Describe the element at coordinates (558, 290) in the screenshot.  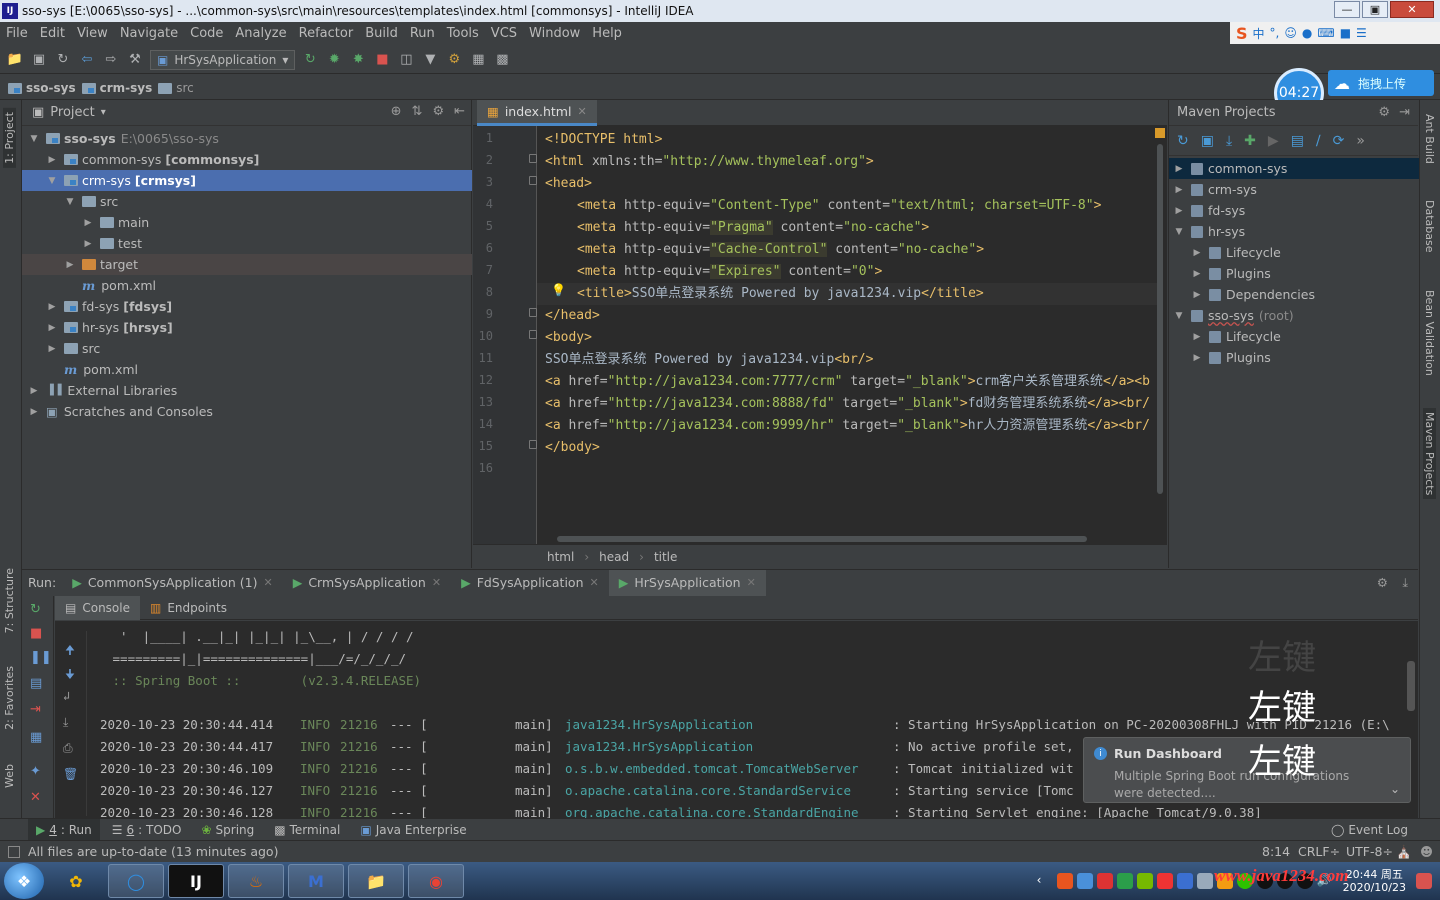
I see `lightbulb-icon: 💡` at that location.